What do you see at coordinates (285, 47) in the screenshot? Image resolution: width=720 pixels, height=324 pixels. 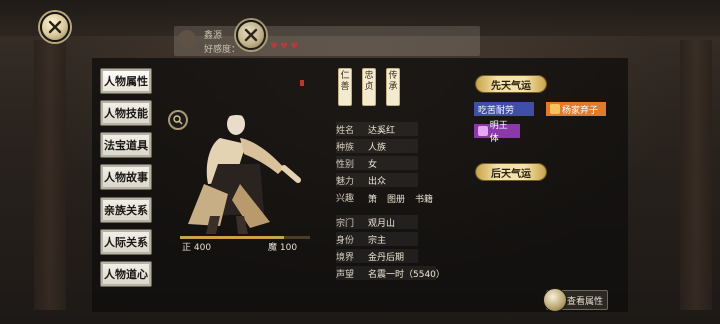 I see `heart-icons: ♥♥♥` at bounding box center [285, 47].